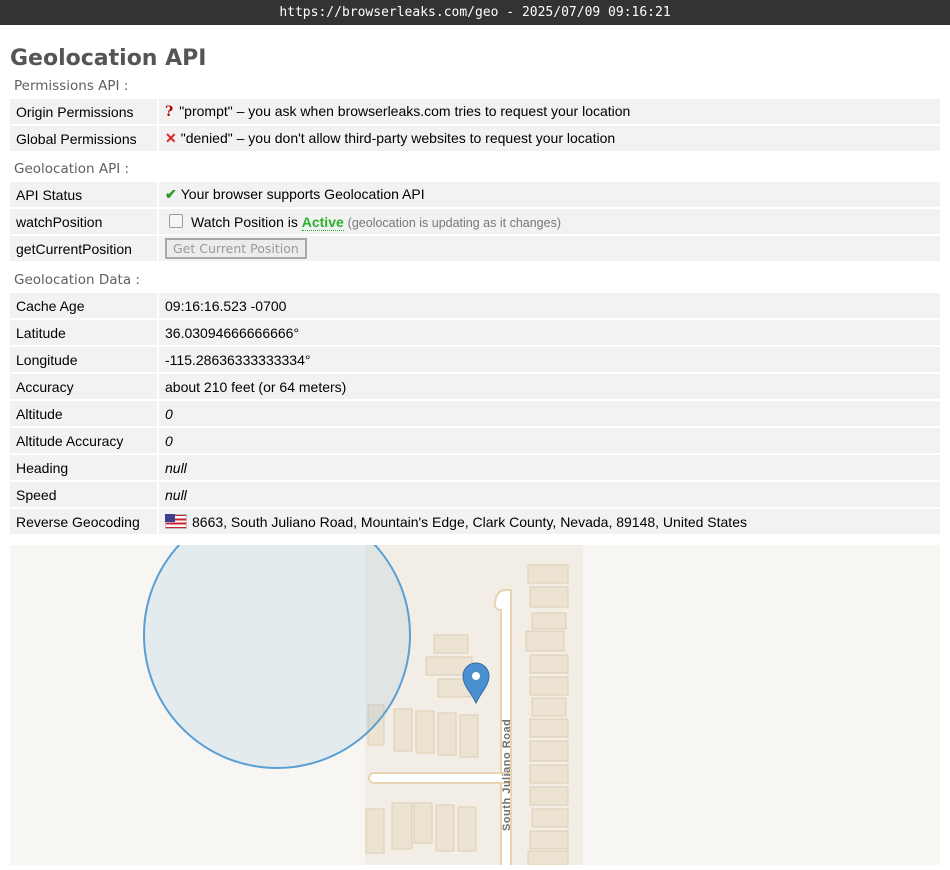 Image resolution: width=950 pixels, height=870 pixels. What do you see at coordinates (244, 221) in the screenshot?
I see `watch-prefix: Watch Position is` at bounding box center [244, 221].